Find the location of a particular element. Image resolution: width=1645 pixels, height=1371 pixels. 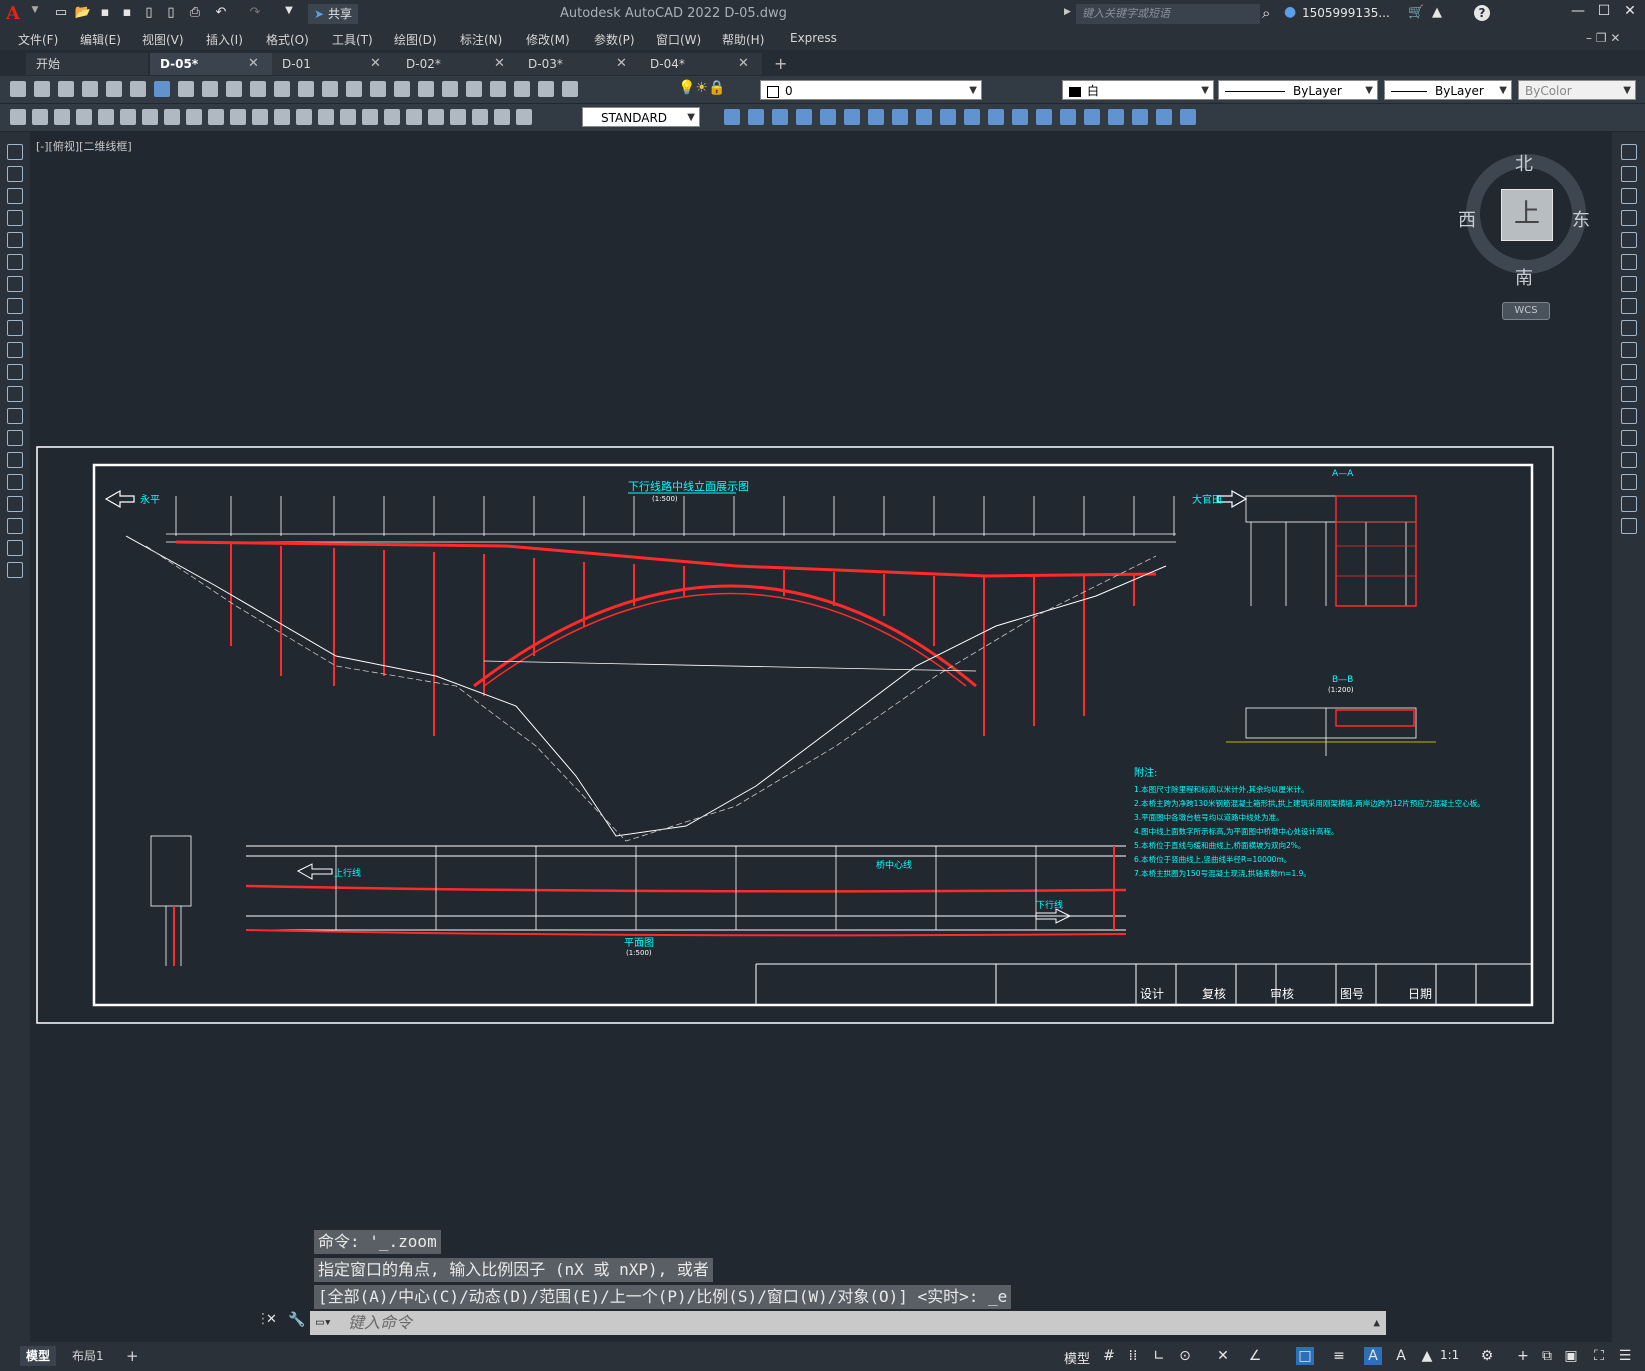

tab-d03-close-icon: ✕ is located at coordinates (621, 64).